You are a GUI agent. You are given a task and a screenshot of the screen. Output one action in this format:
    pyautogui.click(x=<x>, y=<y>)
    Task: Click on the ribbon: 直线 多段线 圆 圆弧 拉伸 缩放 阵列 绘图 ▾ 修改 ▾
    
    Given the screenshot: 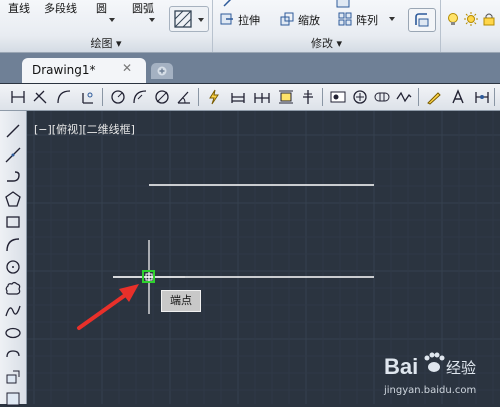 What is the action you would take?
    pyautogui.click(x=250, y=26)
    